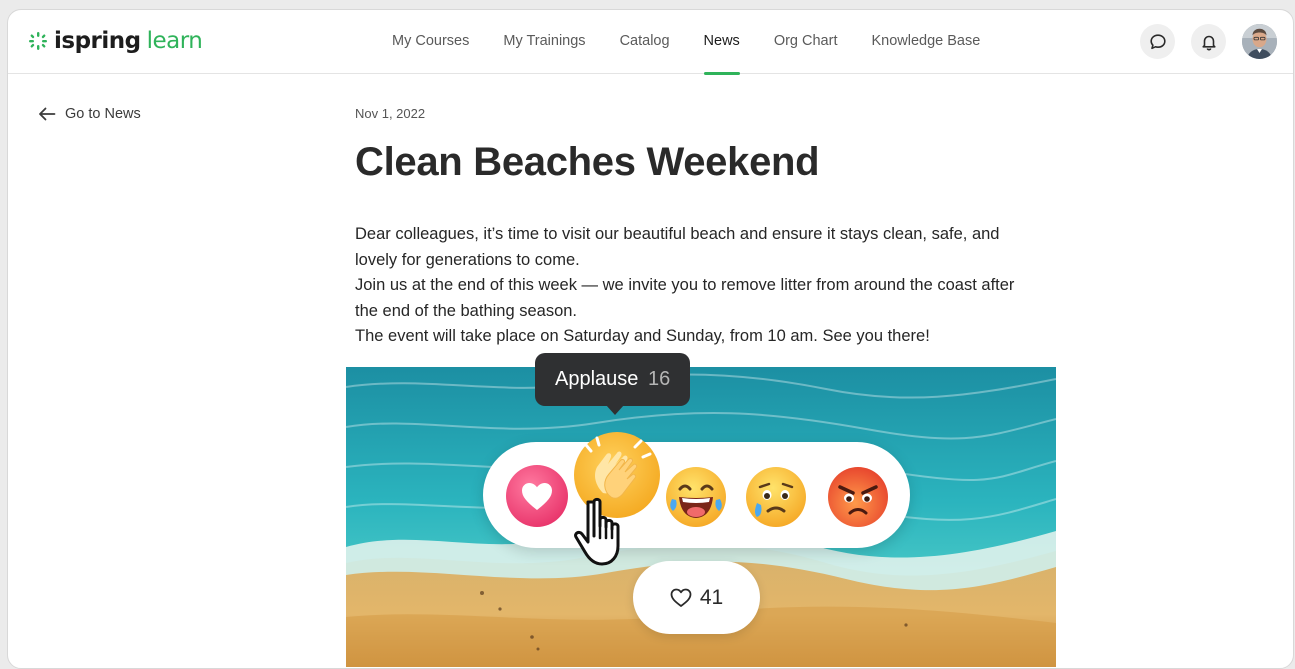 The height and width of the screenshot is (669, 1295). I want to click on article-line: lovely for generations to come., so click(467, 259).